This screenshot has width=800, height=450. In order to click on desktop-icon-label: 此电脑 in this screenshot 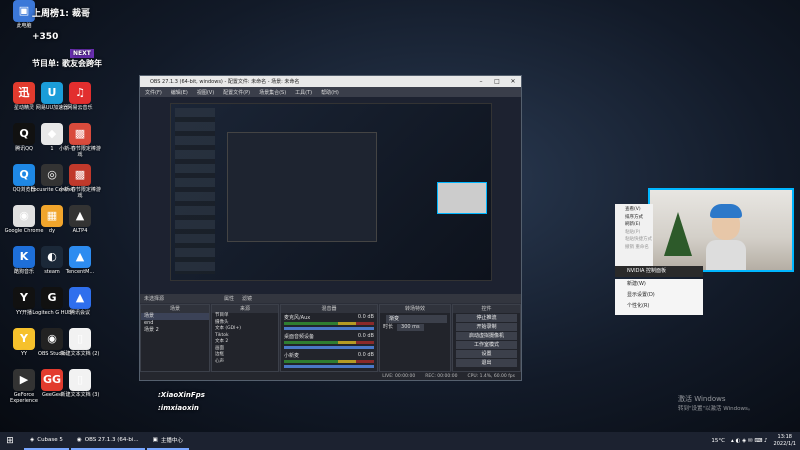, I will do `click(24, 26)`.